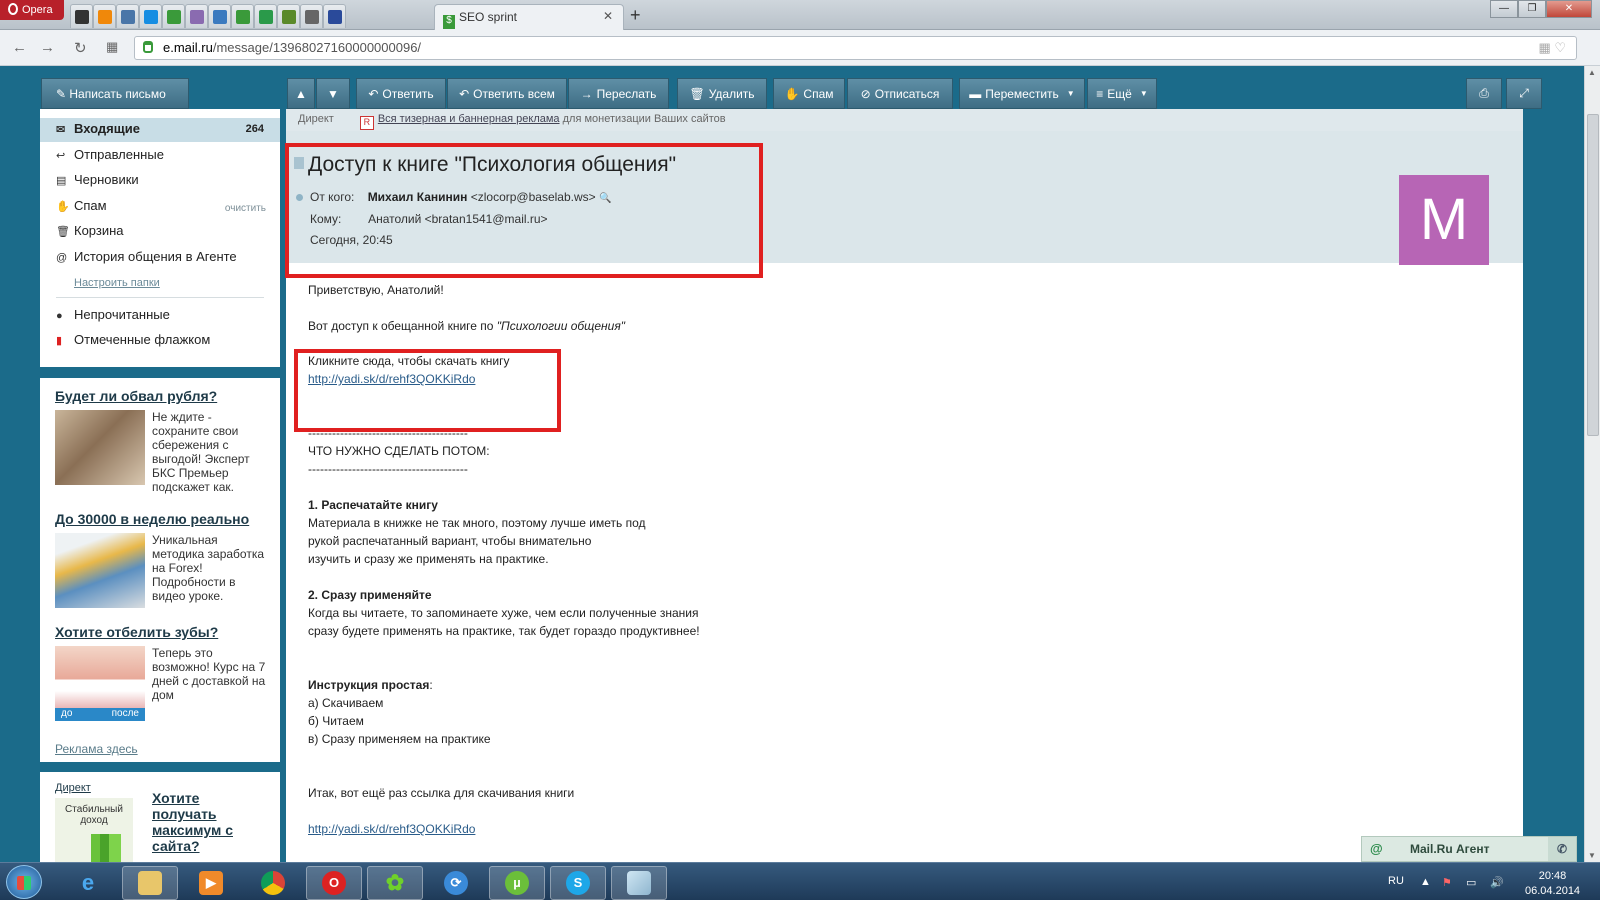  What do you see at coordinates (722, 93) in the screenshot?
I see `delete-button: 🗑 Удалить` at bounding box center [722, 93].